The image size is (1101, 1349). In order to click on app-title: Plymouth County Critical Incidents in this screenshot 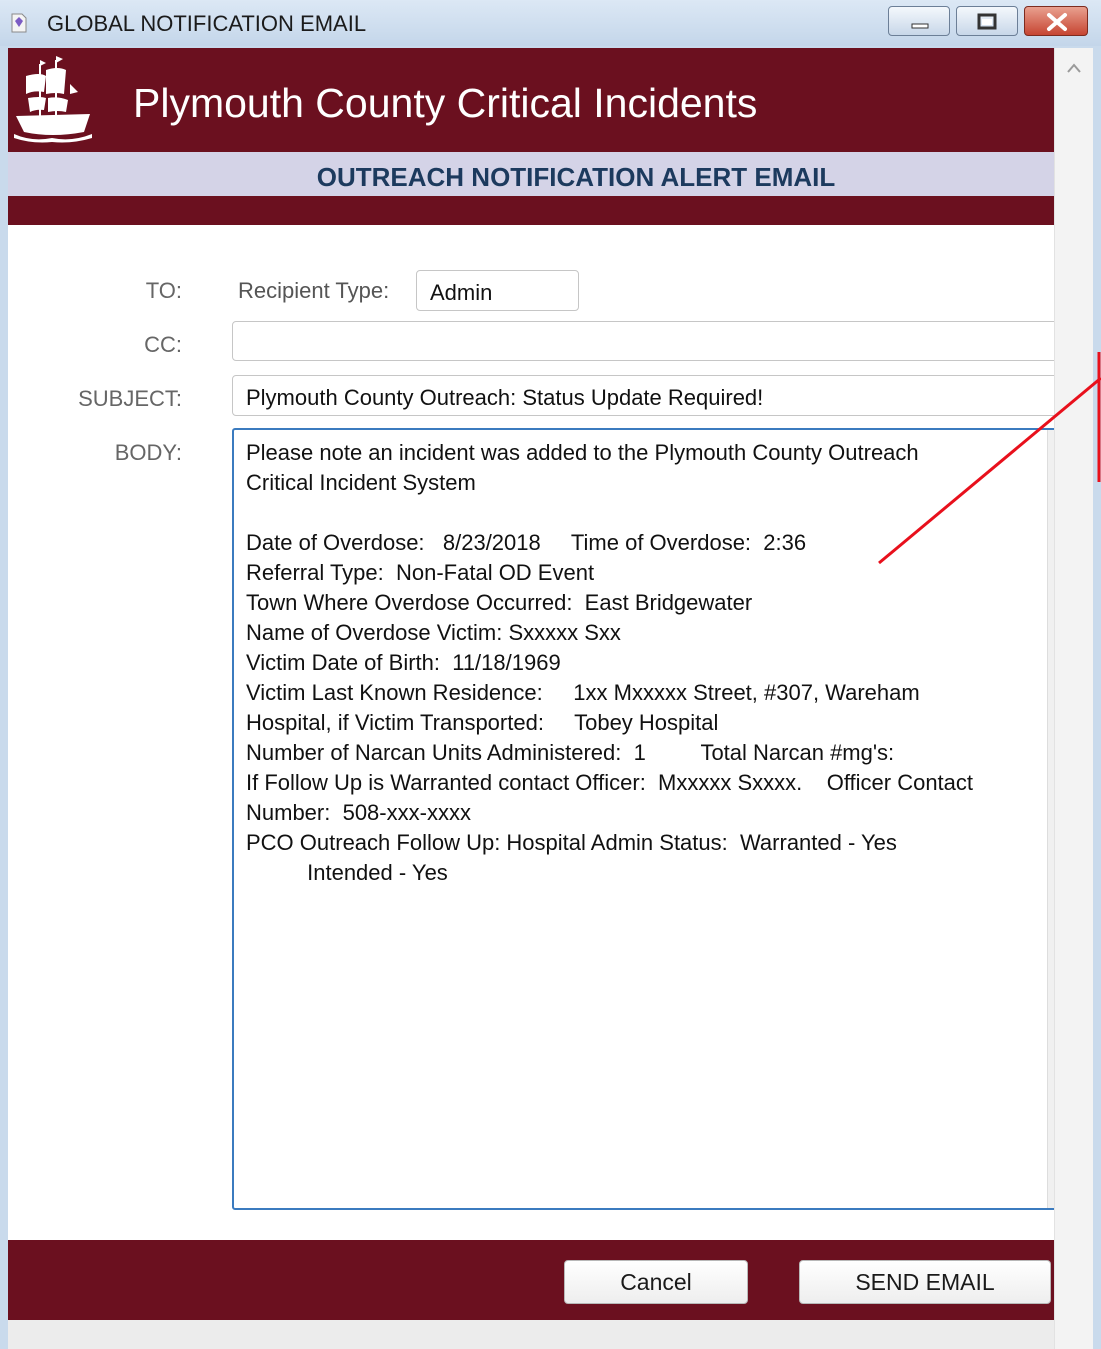, I will do `click(445, 103)`.